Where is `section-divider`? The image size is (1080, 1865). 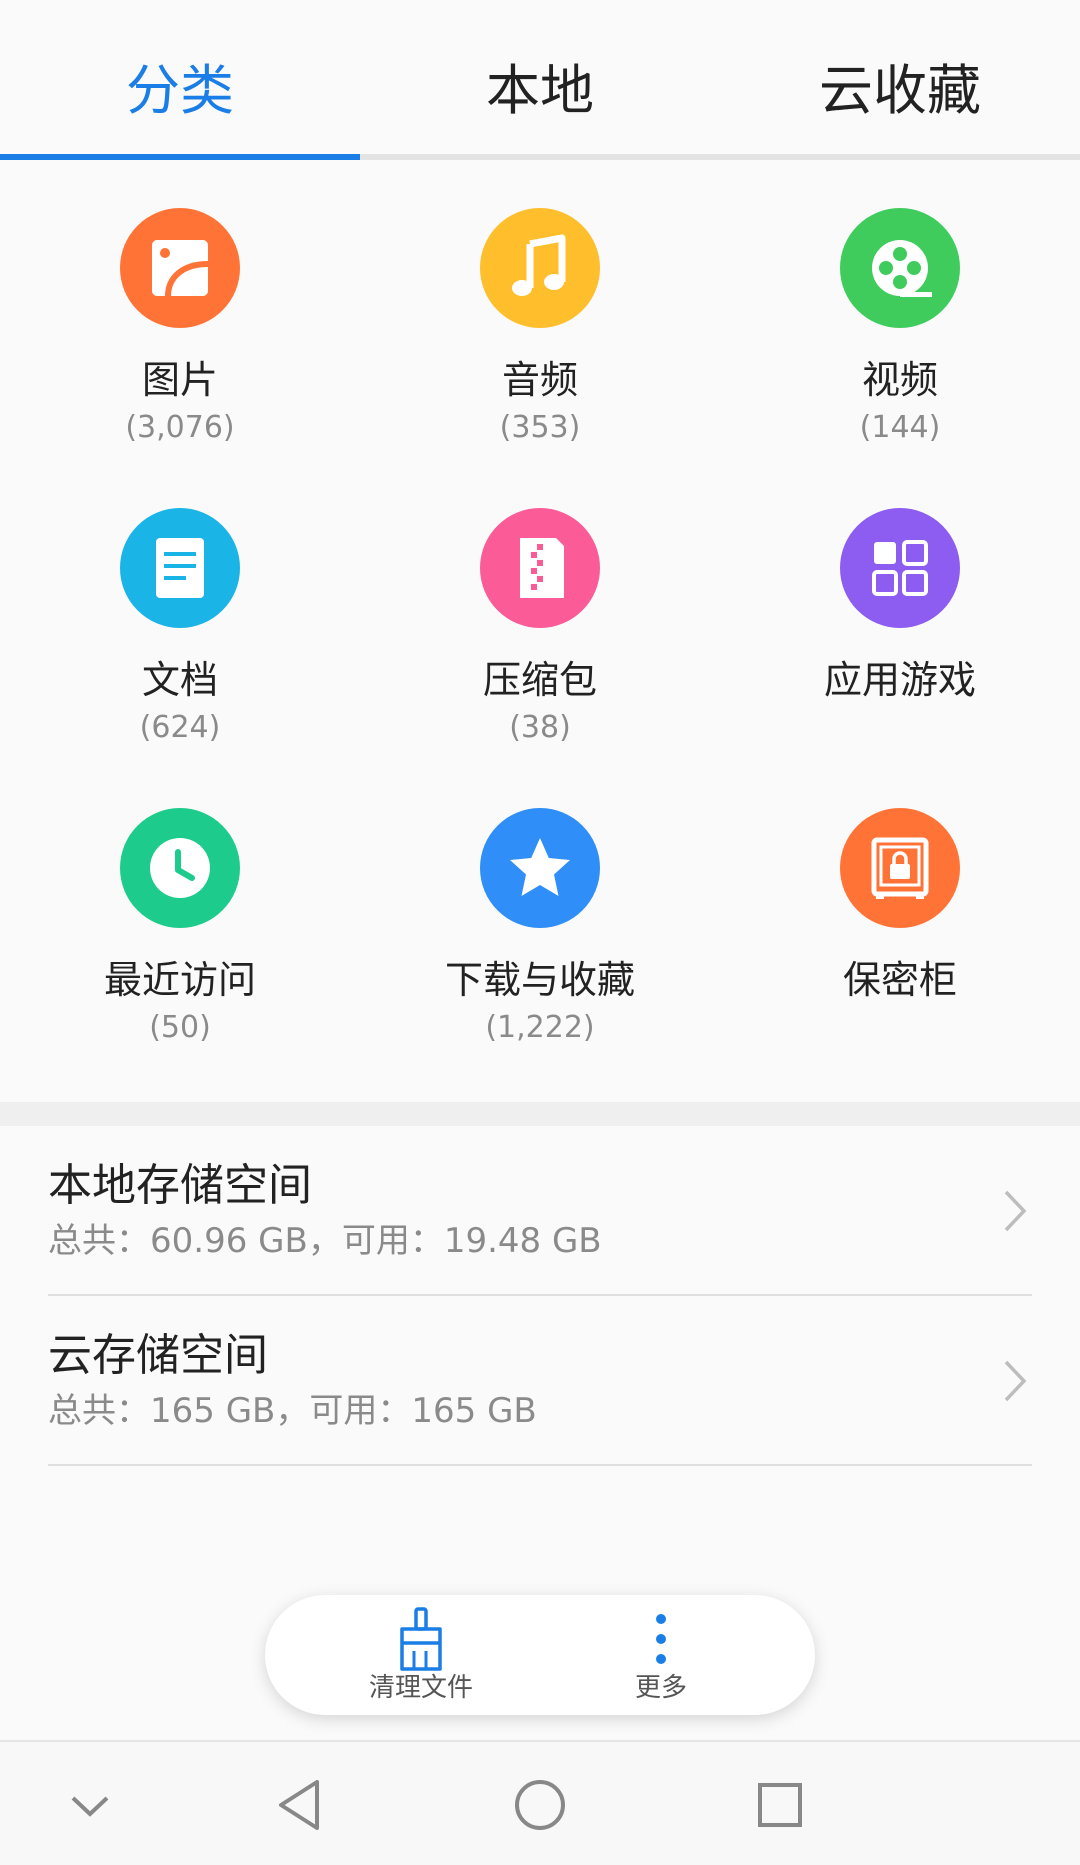
section-divider is located at coordinates (540, 1114).